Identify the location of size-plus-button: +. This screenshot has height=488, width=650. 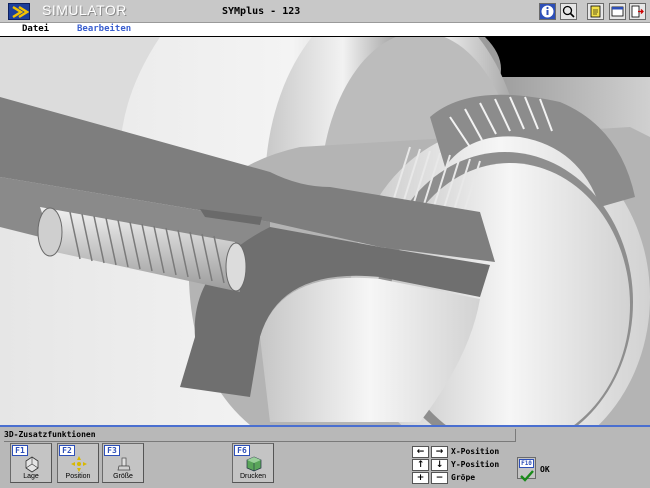
(420, 478).